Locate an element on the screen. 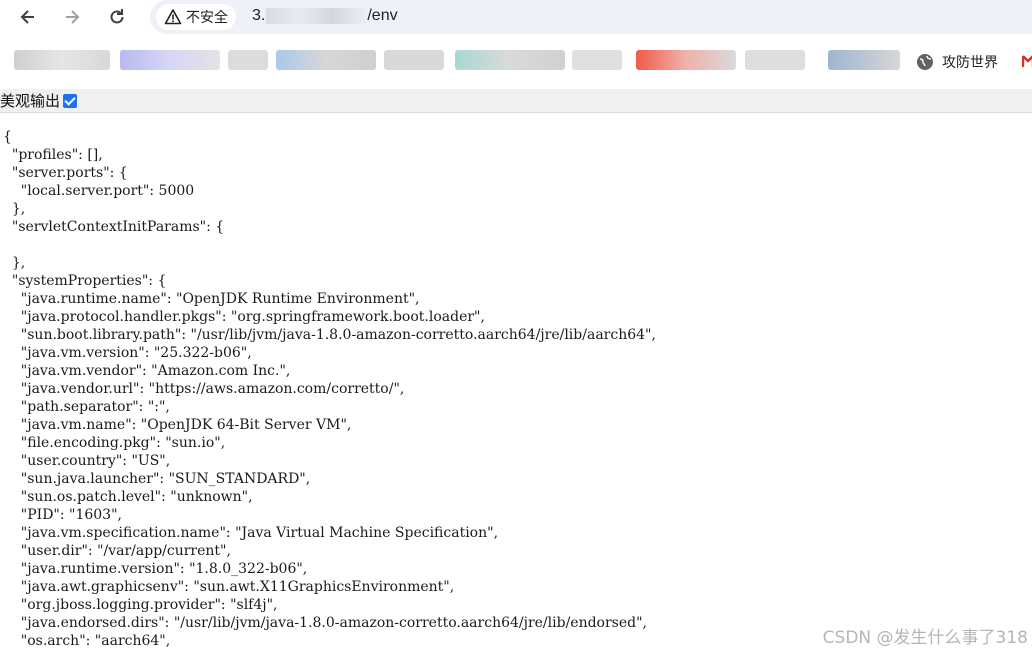 Image resolution: width=1032 pixels, height=654 pixels. reload-icon is located at coordinates (117, 16).